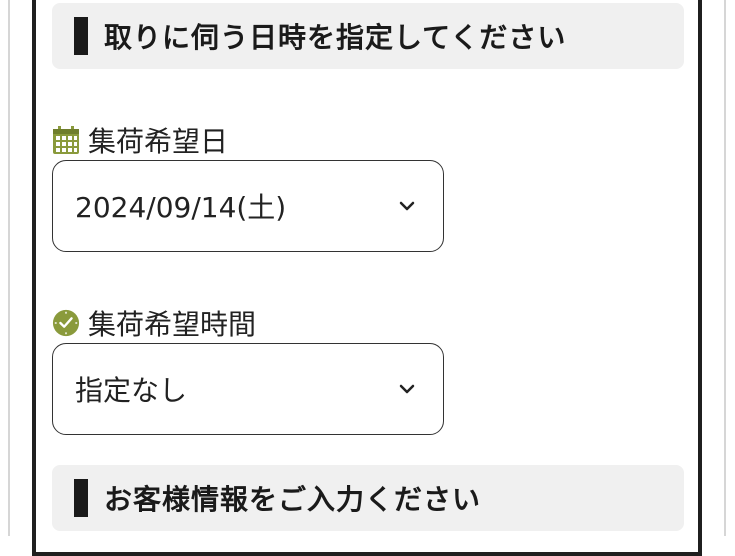 The width and height of the screenshot is (735, 556). I want to click on customer-info-section-header: お客様情報をご入力ください, so click(368, 498).